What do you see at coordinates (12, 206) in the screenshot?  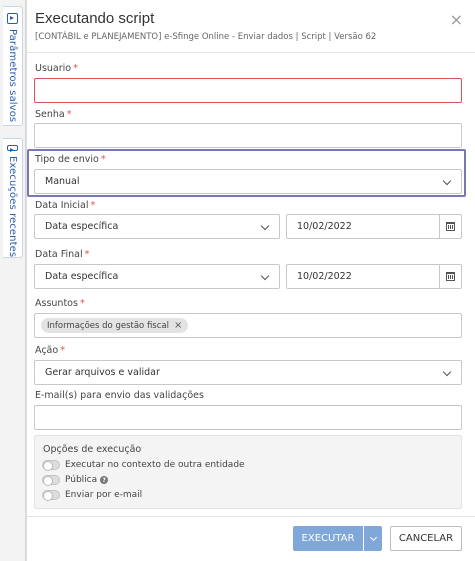 I see `tab-label: Execuções recentes` at bounding box center [12, 206].